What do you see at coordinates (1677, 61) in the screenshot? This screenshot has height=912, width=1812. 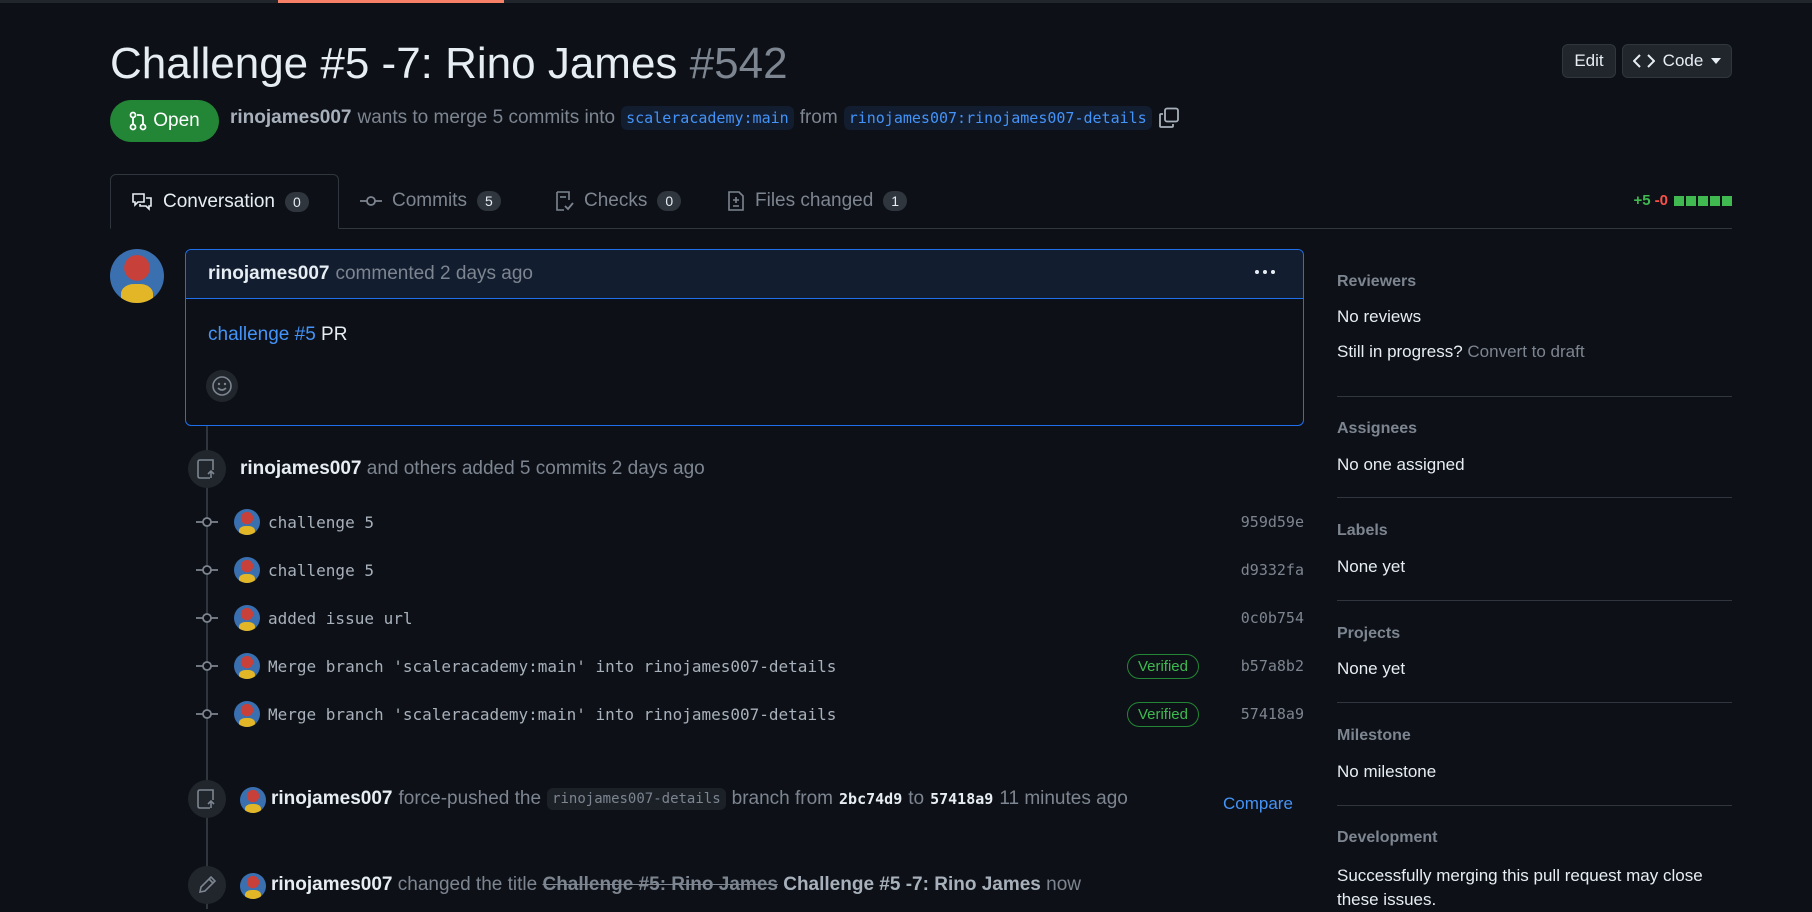 I see `code-button: Code` at bounding box center [1677, 61].